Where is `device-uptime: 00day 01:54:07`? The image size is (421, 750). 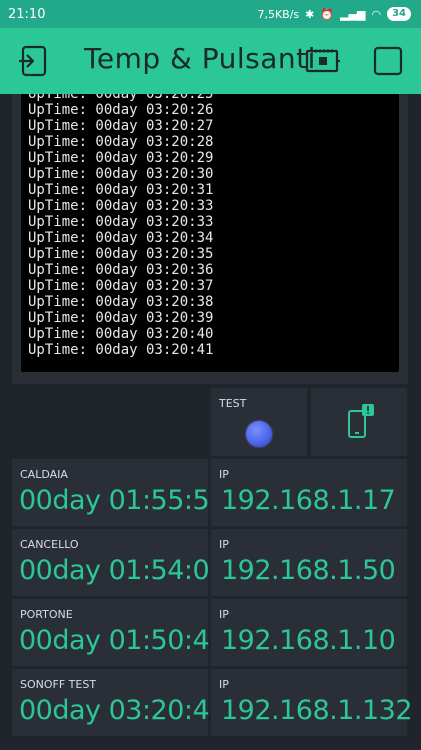
device-uptime: 00day 01:54:07 is located at coordinates (122, 570).